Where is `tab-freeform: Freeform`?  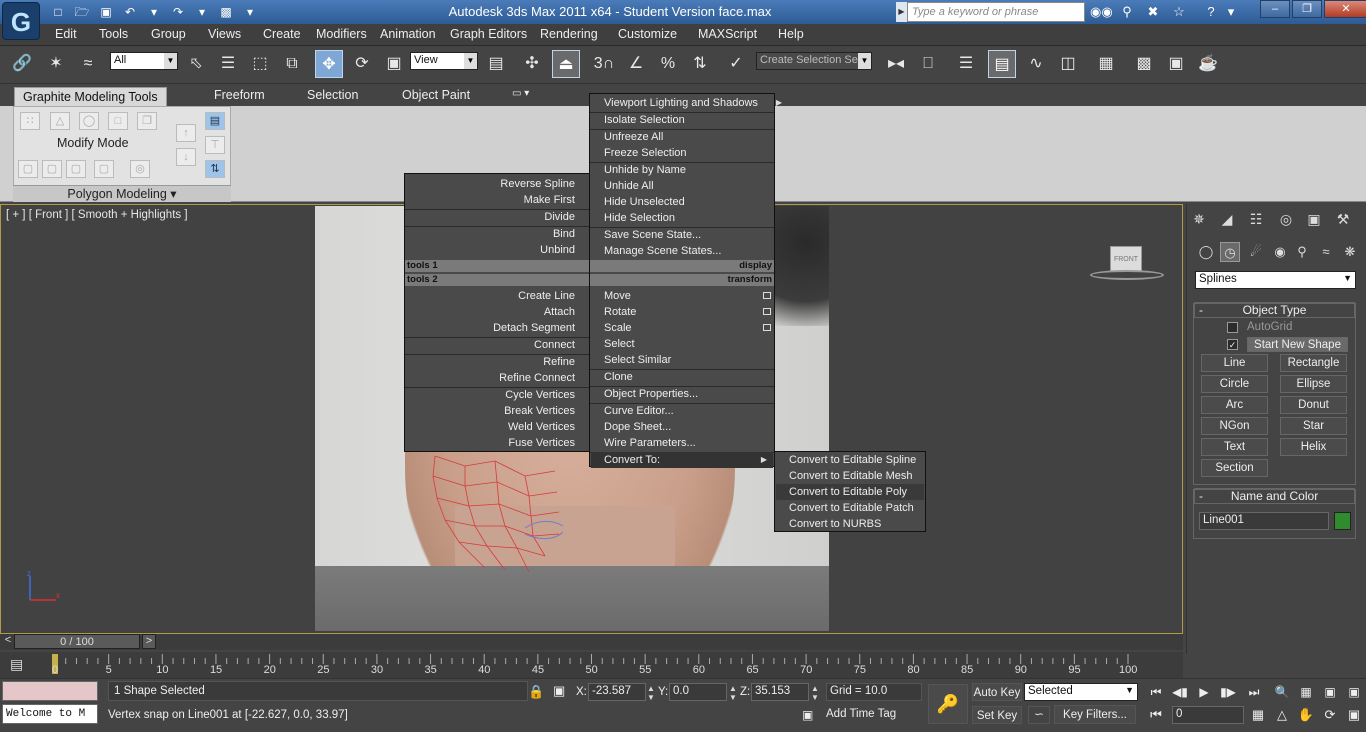 tab-freeform: Freeform is located at coordinates (239, 95).